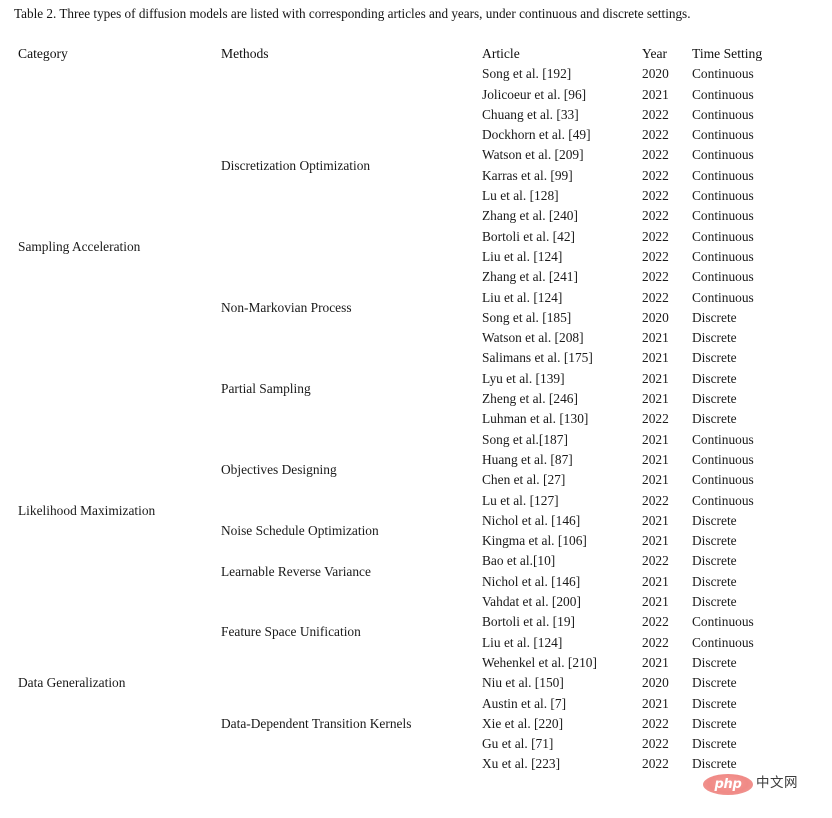  Describe the element at coordinates (530, 277) in the screenshot. I see `article-cell: Zhang et al. [241]` at that location.